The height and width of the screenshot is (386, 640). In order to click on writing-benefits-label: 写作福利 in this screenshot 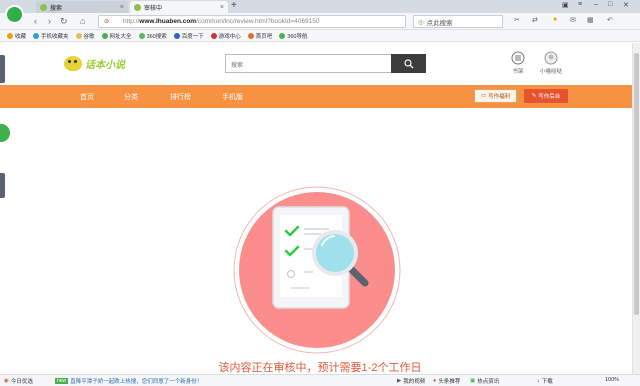, I will do `click(499, 97)`.